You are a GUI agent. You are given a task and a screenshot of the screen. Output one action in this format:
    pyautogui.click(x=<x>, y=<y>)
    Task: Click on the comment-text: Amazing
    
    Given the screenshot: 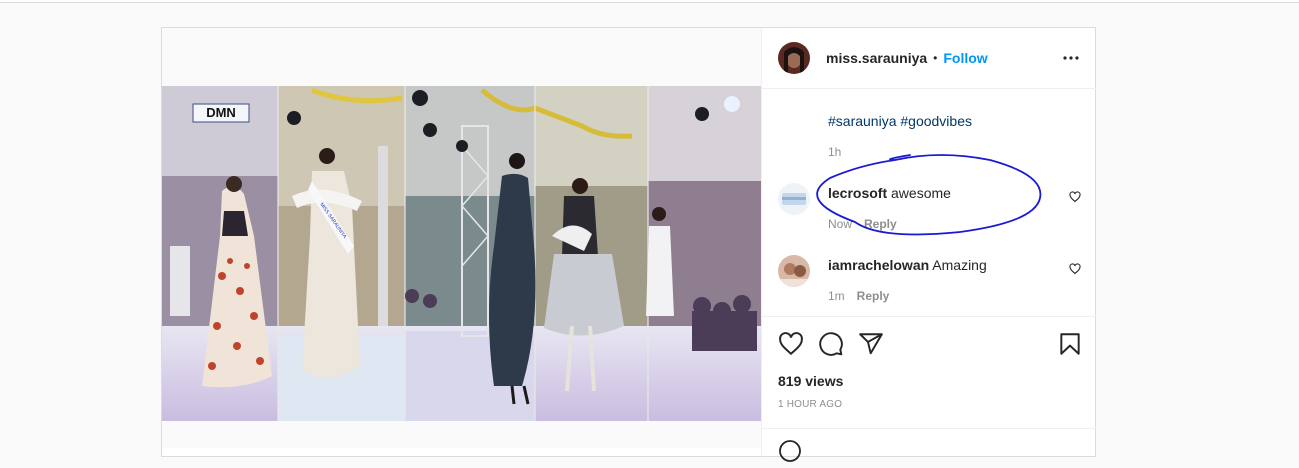 What is the action you would take?
    pyautogui.click(x=959, y=265)
    